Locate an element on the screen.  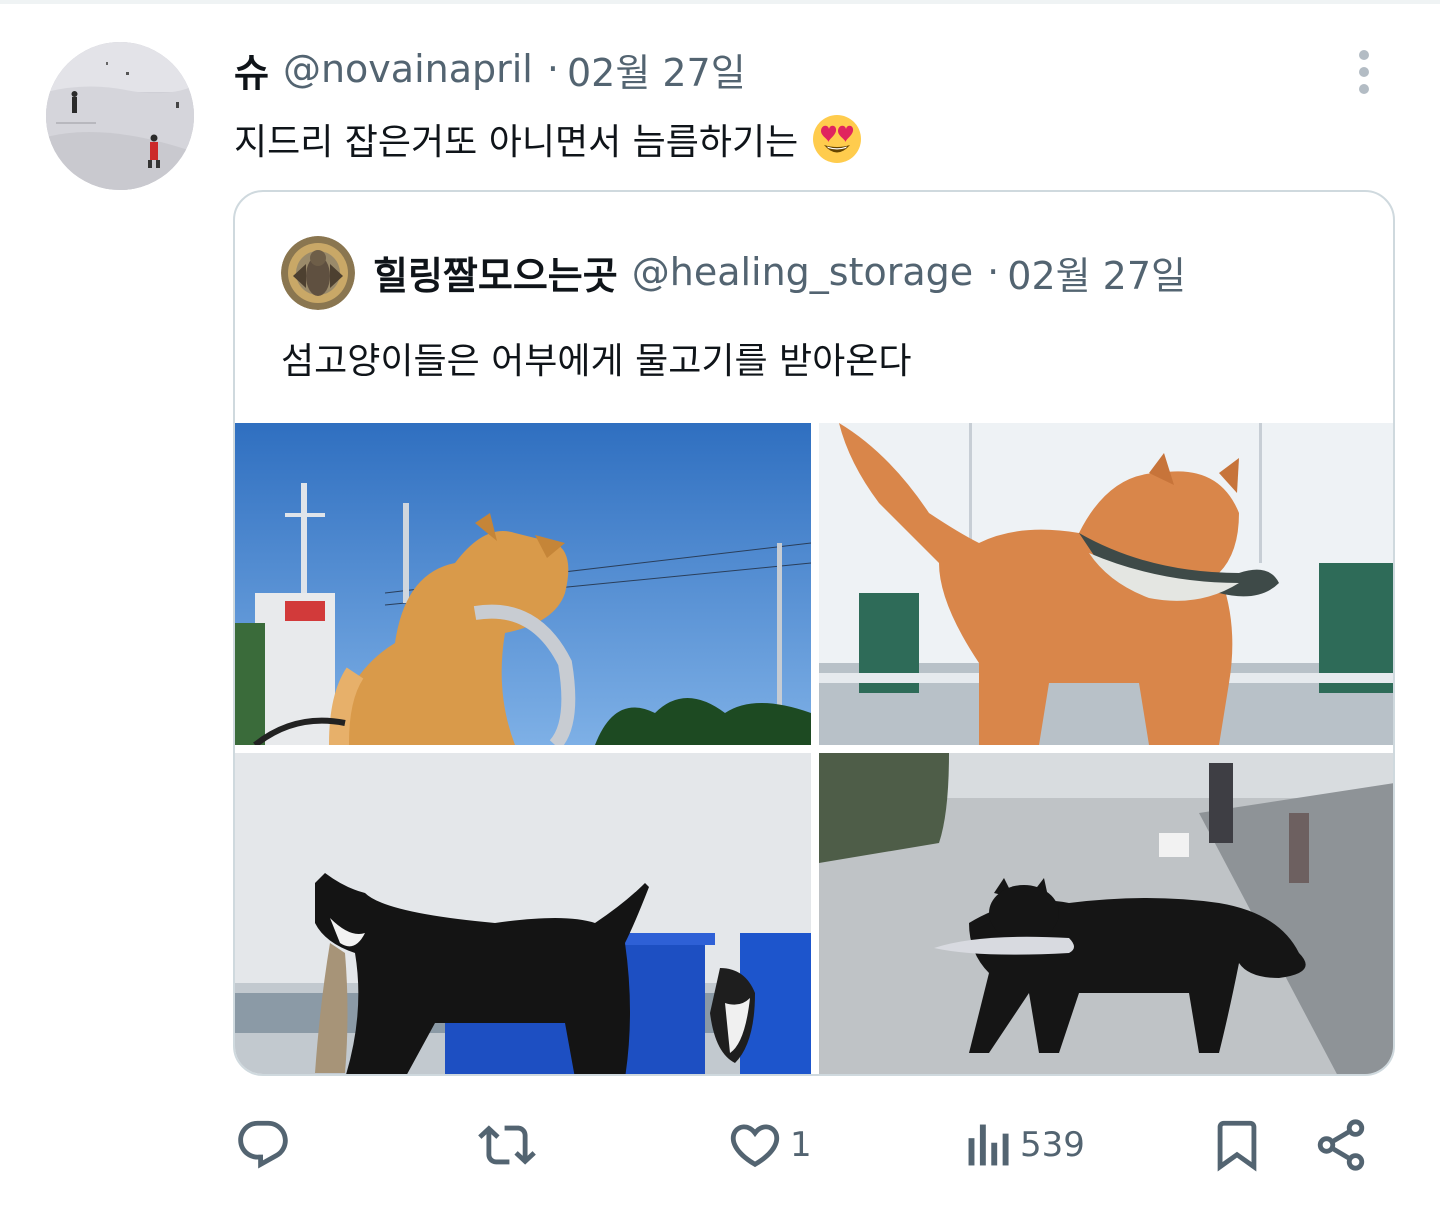
like-count: 1 is located at coordinates (801, 1145).